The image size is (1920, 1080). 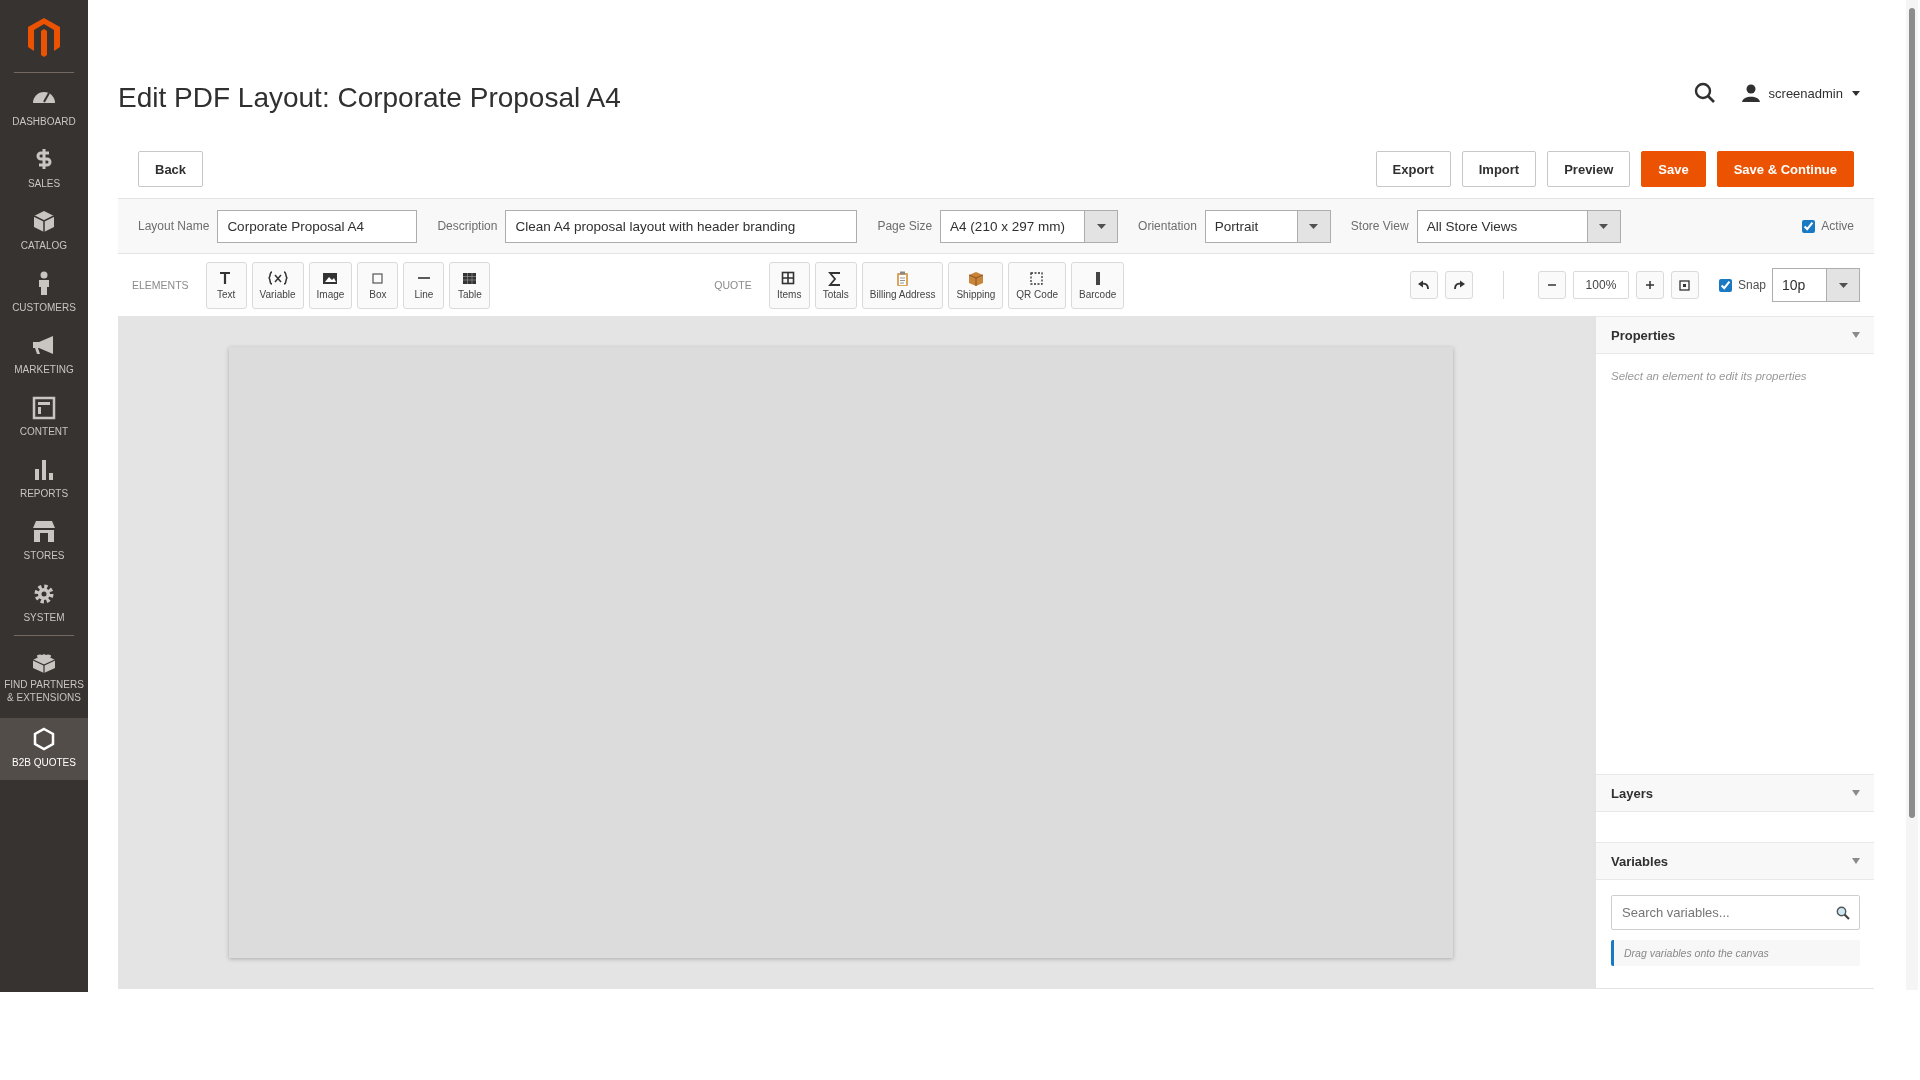 What do you see at coordinates (1735, 793) in the screenshot?
I see `section-header: Layers` at bounding box center [1735, 793].